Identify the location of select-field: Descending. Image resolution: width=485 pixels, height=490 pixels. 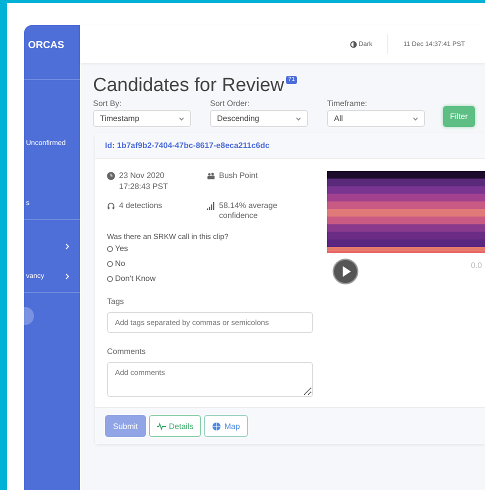
(259, 118).